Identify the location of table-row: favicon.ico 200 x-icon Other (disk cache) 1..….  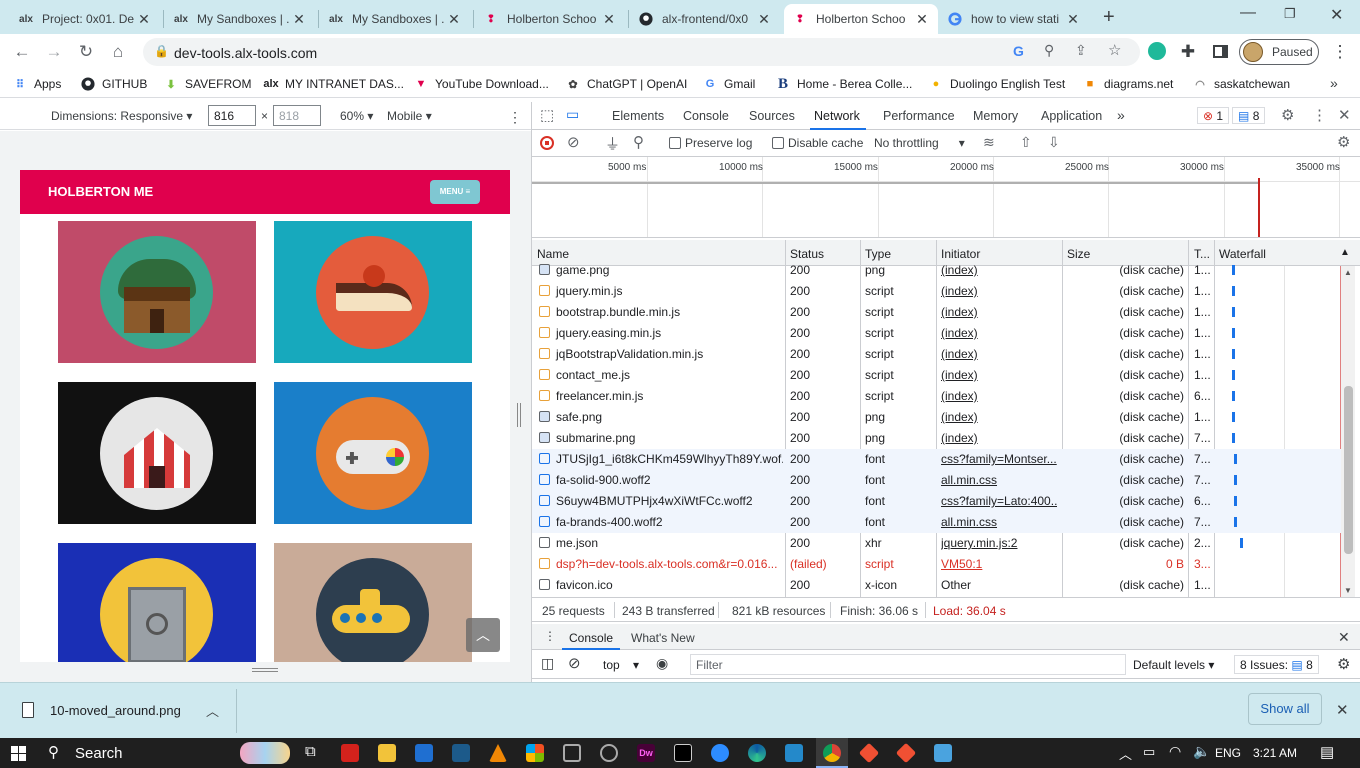
(937, 585).